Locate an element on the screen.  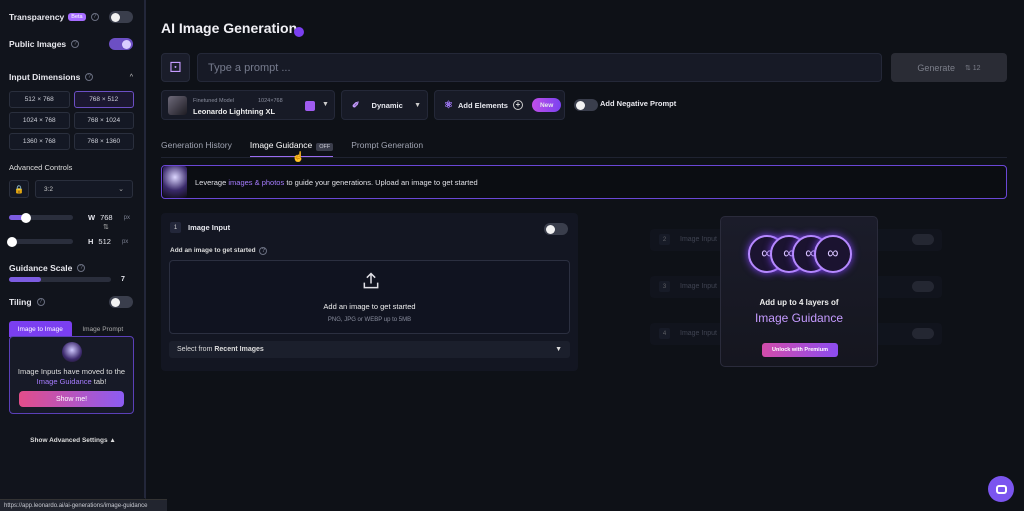
image-input-toggle is located at coordinates (556, 229).